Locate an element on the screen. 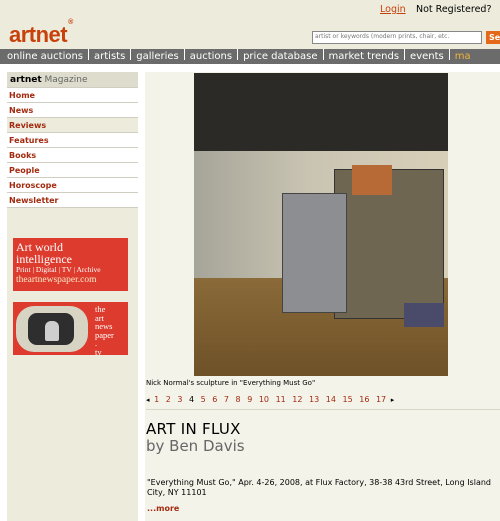  page-link: 14 is located at coordinates (331, 399).